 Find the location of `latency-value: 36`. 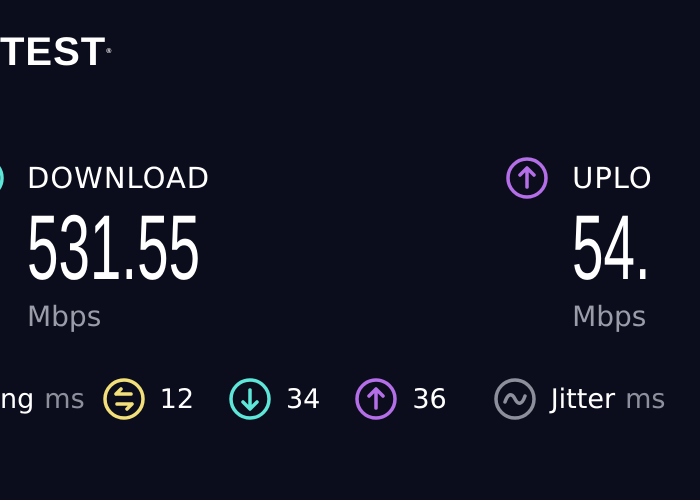

latency-value: 36 is located at coordinates (429, 399).